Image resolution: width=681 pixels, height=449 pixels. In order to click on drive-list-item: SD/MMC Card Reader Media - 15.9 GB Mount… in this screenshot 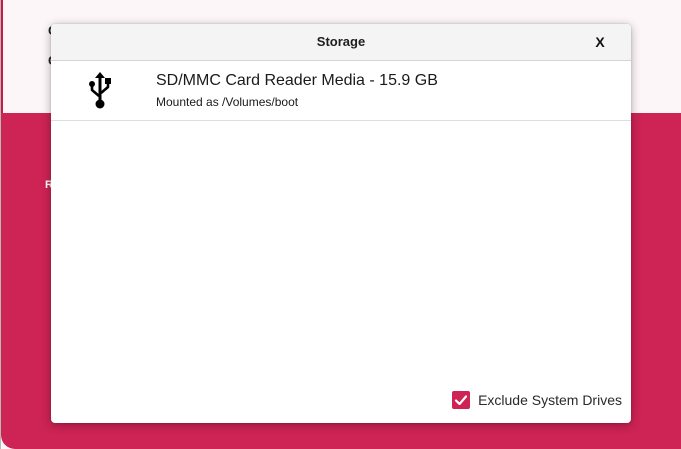, I will do `click(341, 91)`.